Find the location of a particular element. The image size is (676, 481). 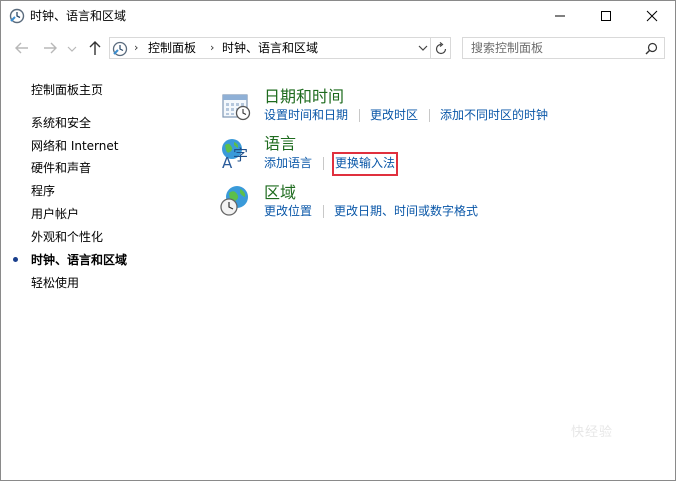

up-arrow-icon is located at coordinates (95, 48).